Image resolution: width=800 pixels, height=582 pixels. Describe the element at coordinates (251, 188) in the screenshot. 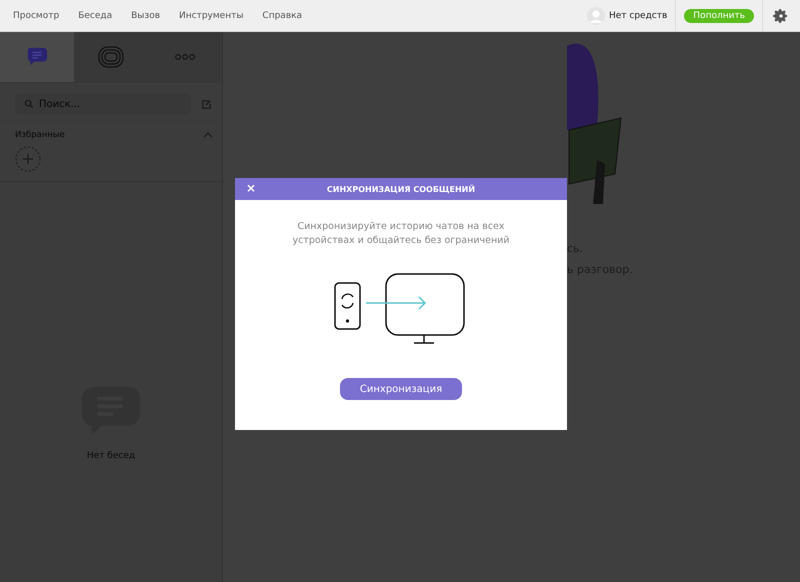

I see `close-button: ×` at that location.